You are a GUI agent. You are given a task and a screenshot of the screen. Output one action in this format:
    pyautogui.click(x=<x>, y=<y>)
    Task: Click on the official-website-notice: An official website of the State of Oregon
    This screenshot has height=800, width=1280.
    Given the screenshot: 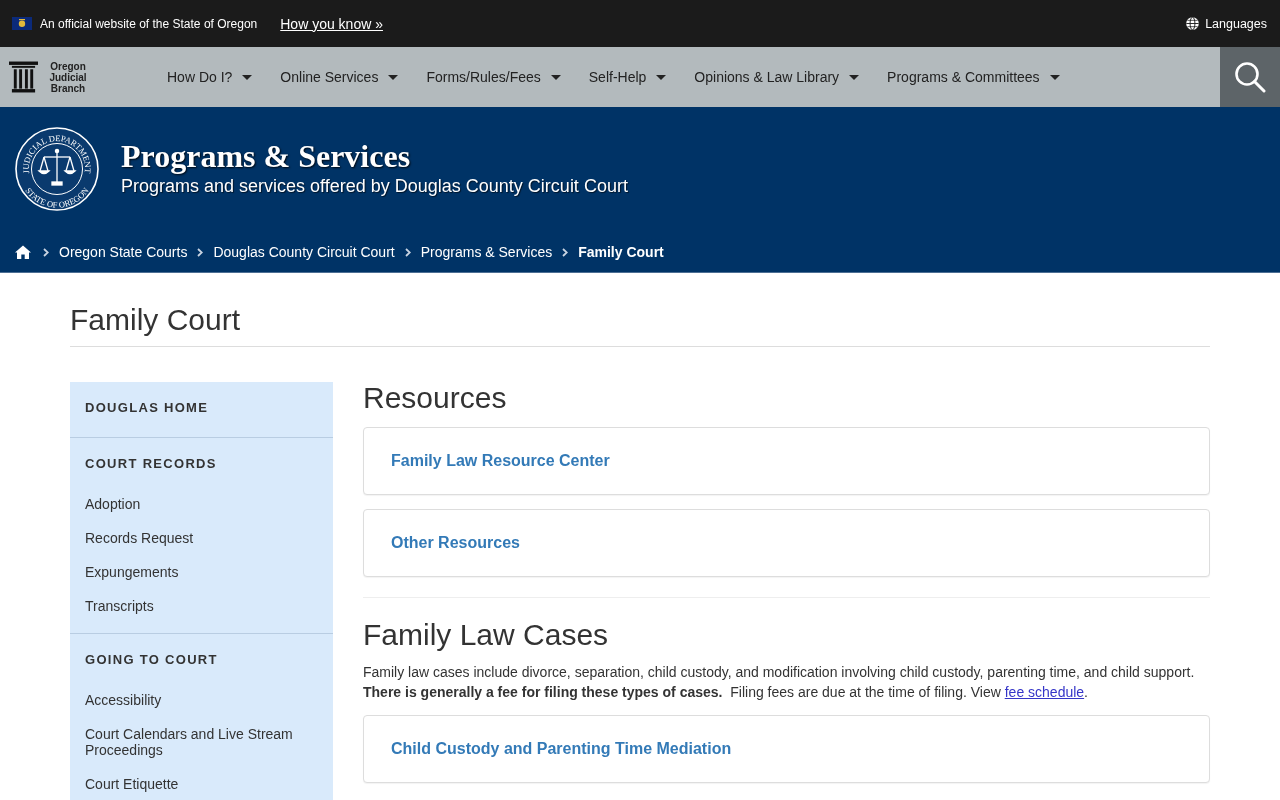 What is the action you would take?
    pyautogui.click(x=149, y=23)
    